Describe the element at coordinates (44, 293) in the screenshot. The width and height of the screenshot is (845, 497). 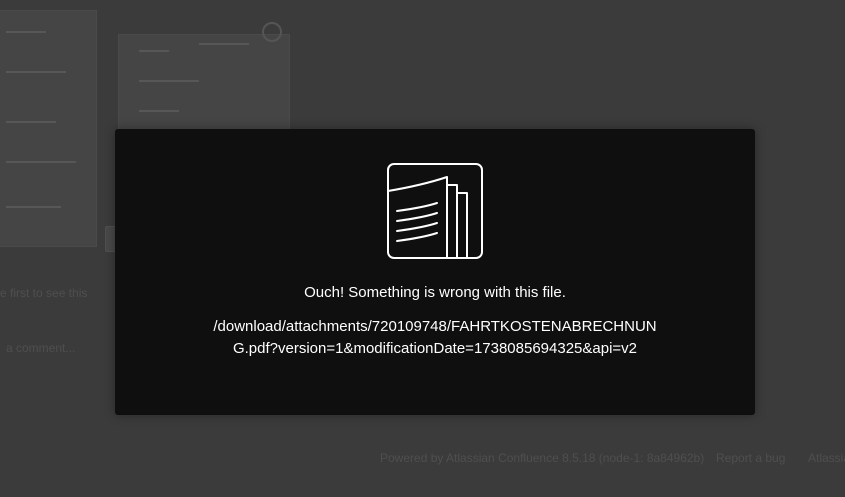
I see `background-hint-text: e first to see this` at that location.